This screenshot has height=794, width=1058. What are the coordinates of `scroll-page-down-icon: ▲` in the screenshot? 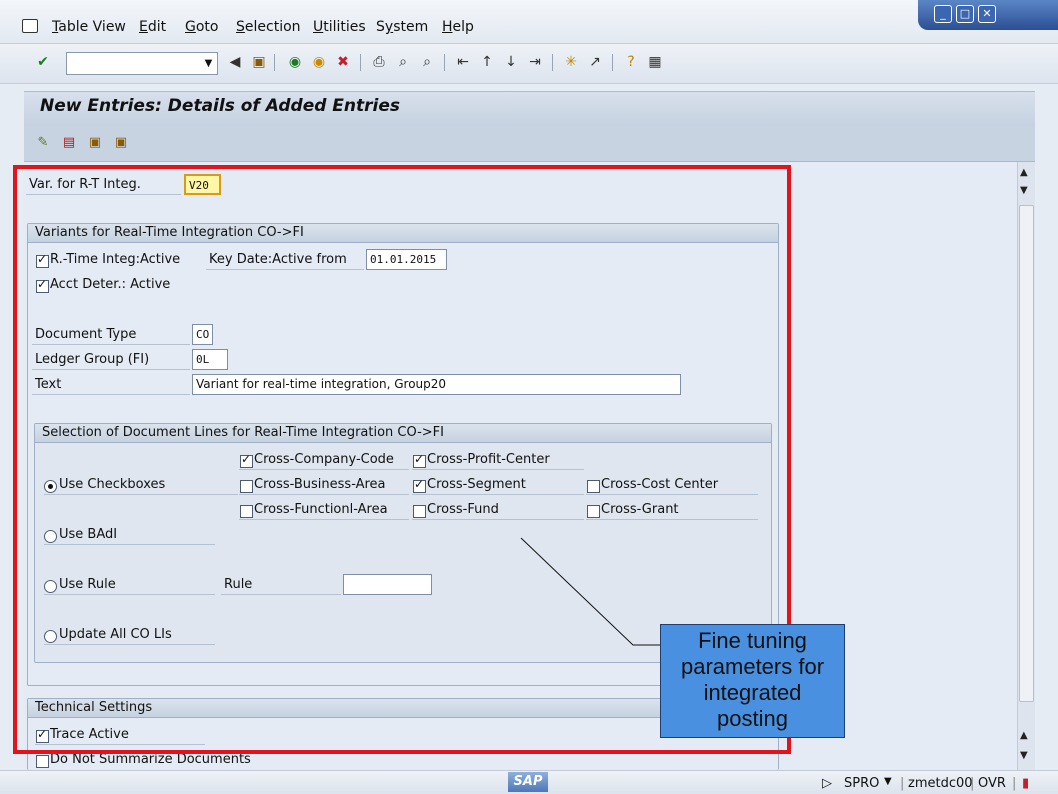 It's located at (1024, 735).